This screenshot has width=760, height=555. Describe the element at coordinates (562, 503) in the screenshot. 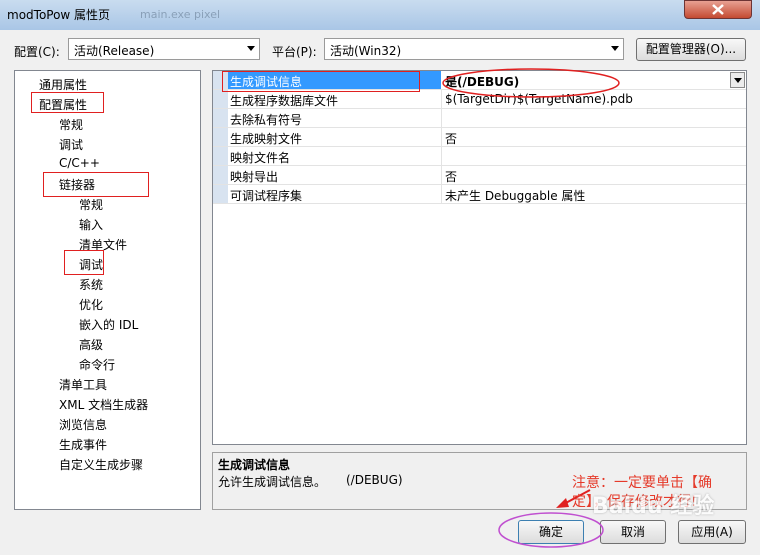

I see `arrowhead-icon` at that location.